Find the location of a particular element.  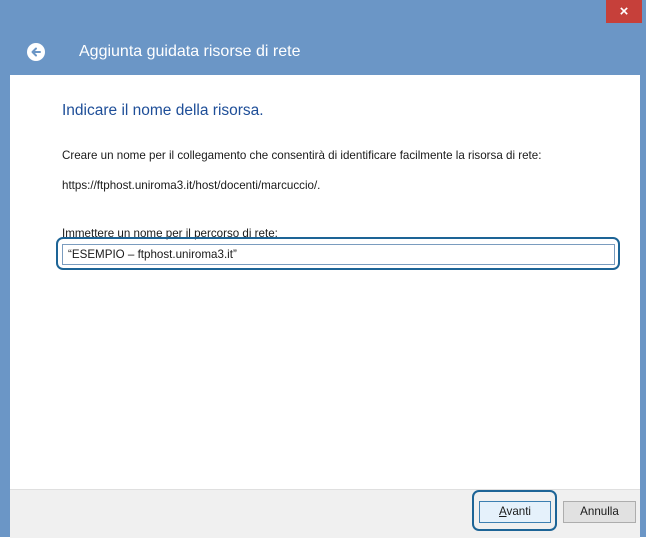

next-button: Avanti is located at coordinates (515, 512).